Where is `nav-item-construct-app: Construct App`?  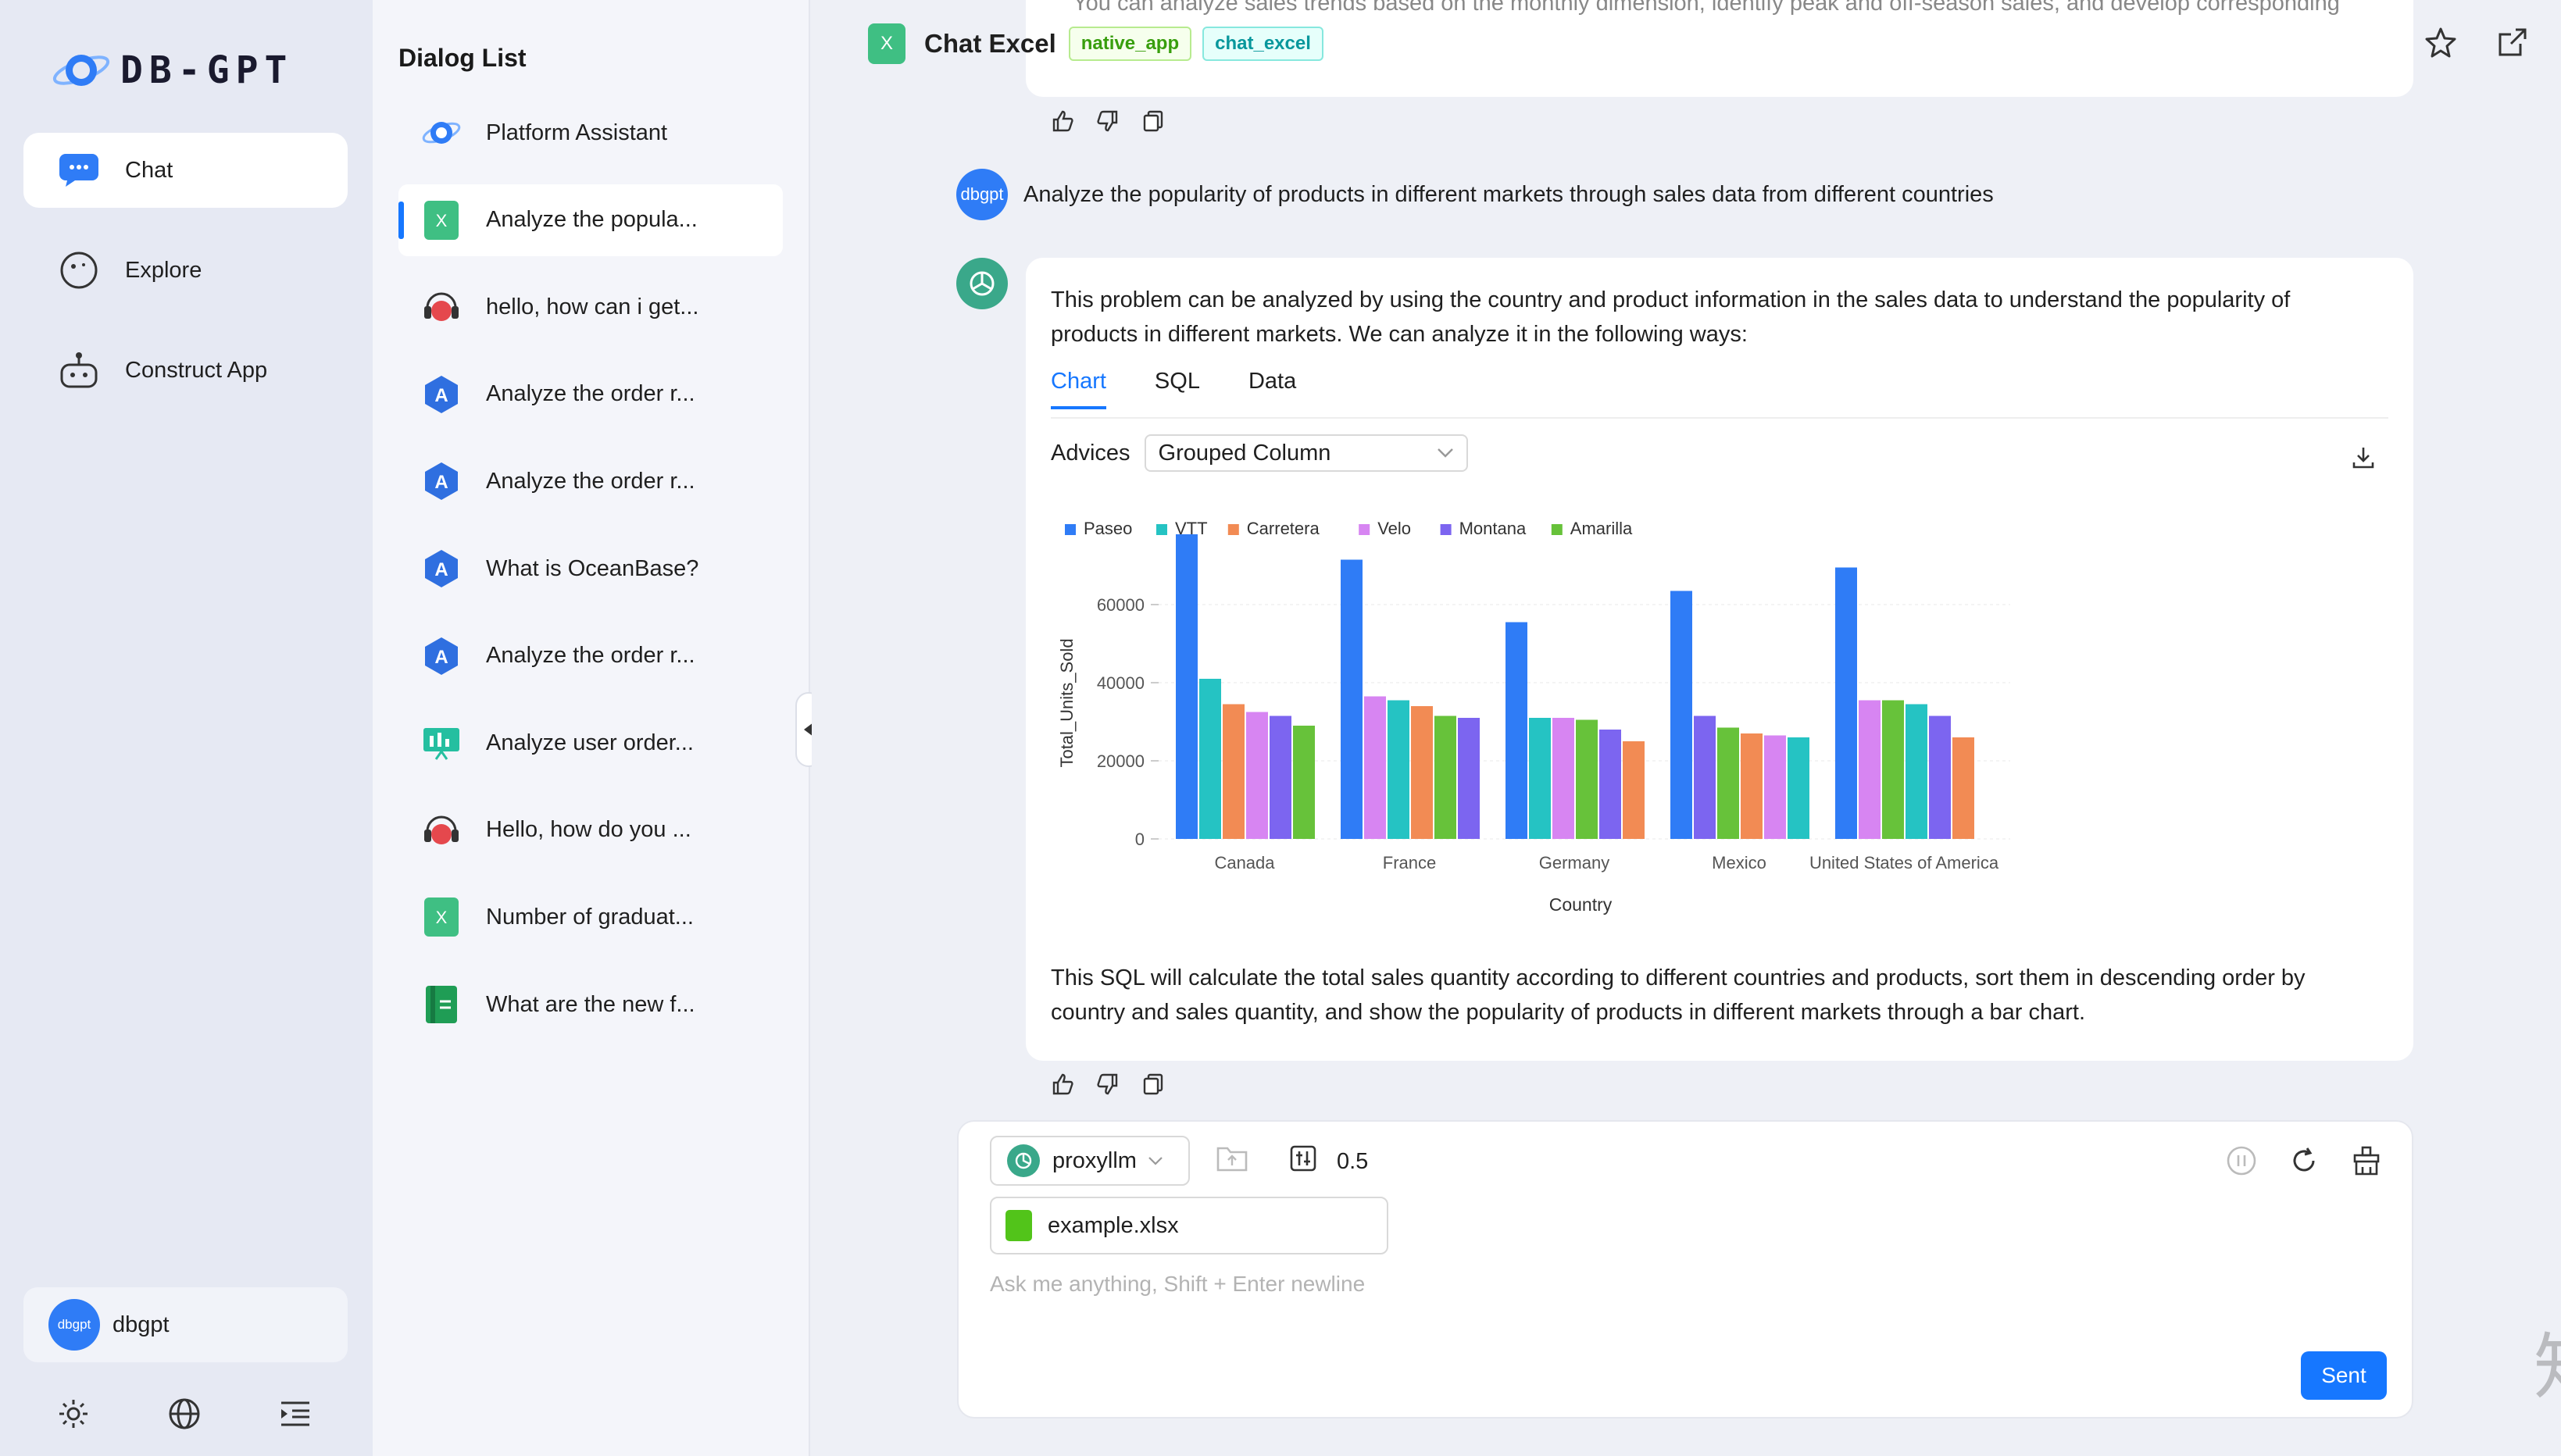
nav-item-construct-app: Construct App is located at coordinates (185, 370).